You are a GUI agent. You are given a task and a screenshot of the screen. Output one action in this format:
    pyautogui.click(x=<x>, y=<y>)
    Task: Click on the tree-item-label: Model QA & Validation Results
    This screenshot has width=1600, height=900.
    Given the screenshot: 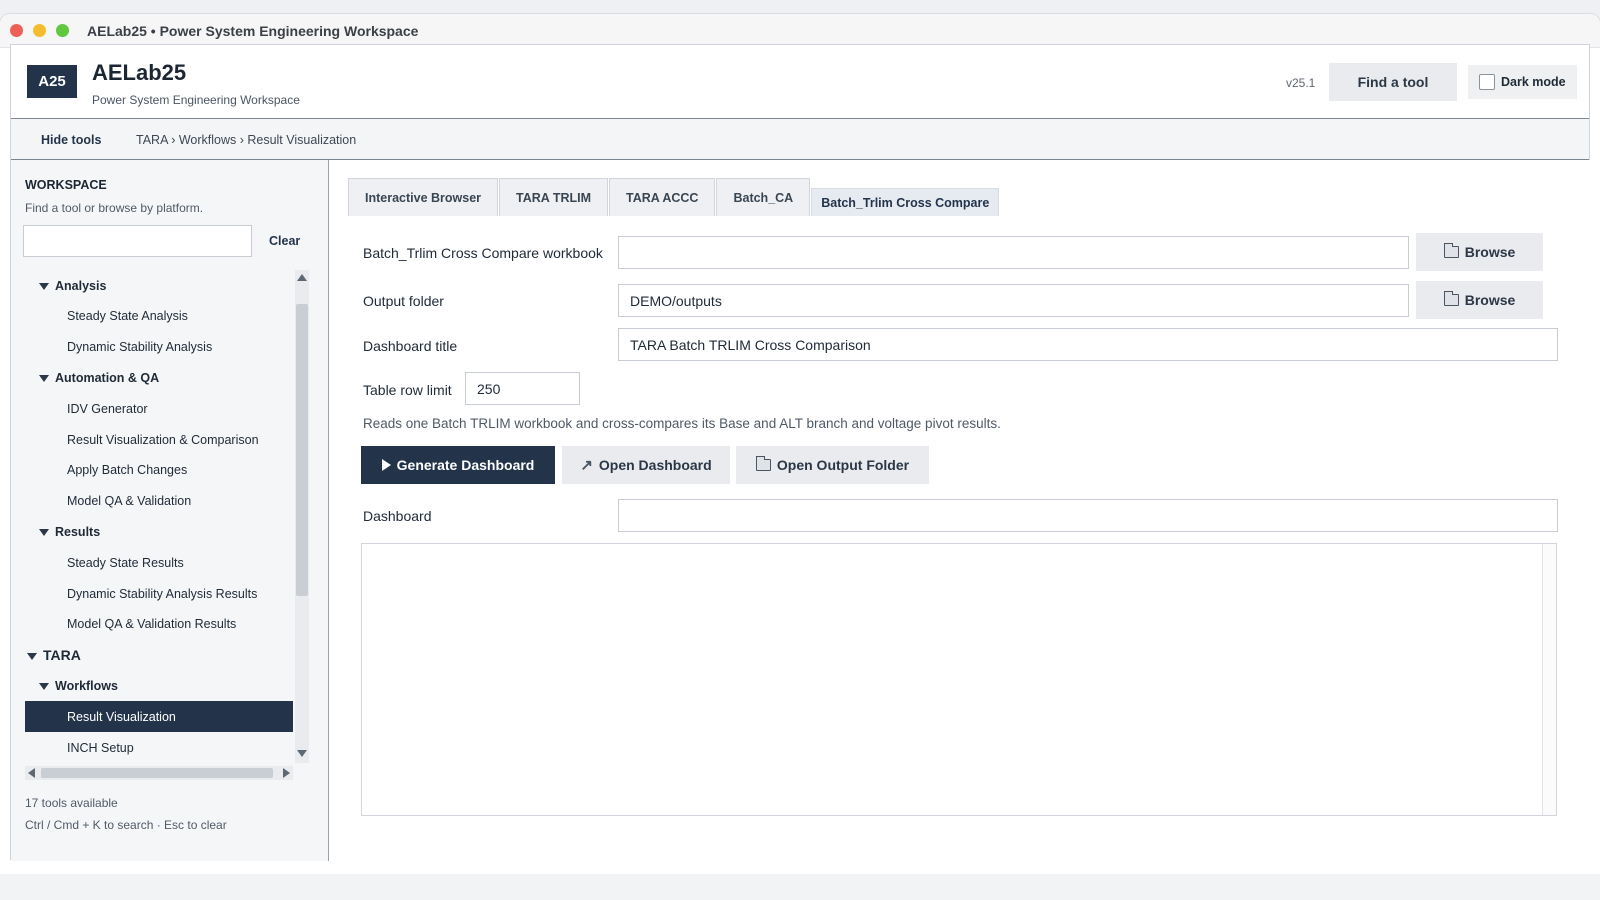 What is the action you would take?
    pyautogui.click(x=152, y=624)
    